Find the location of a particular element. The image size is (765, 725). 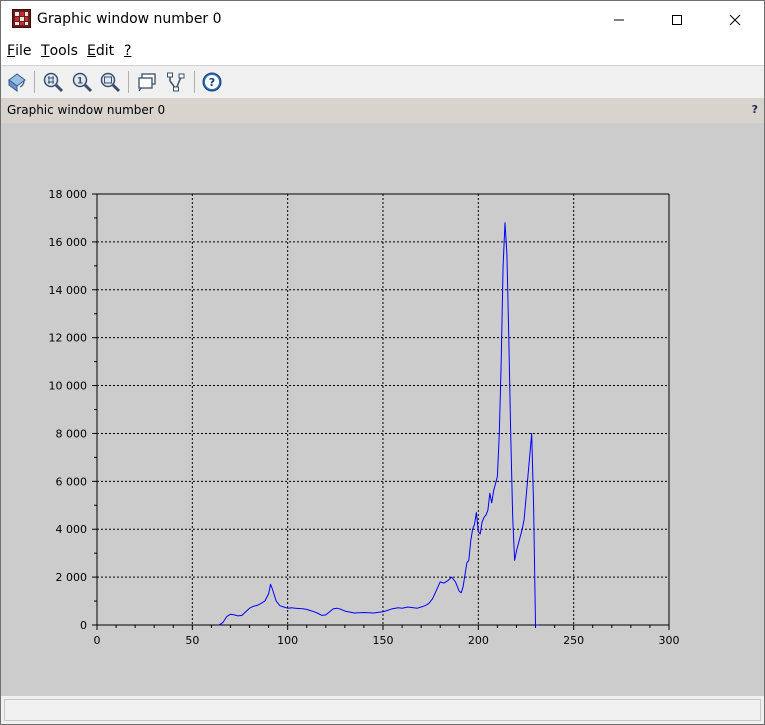

y-tick-label: 0 is located at coordinates (83, 625).